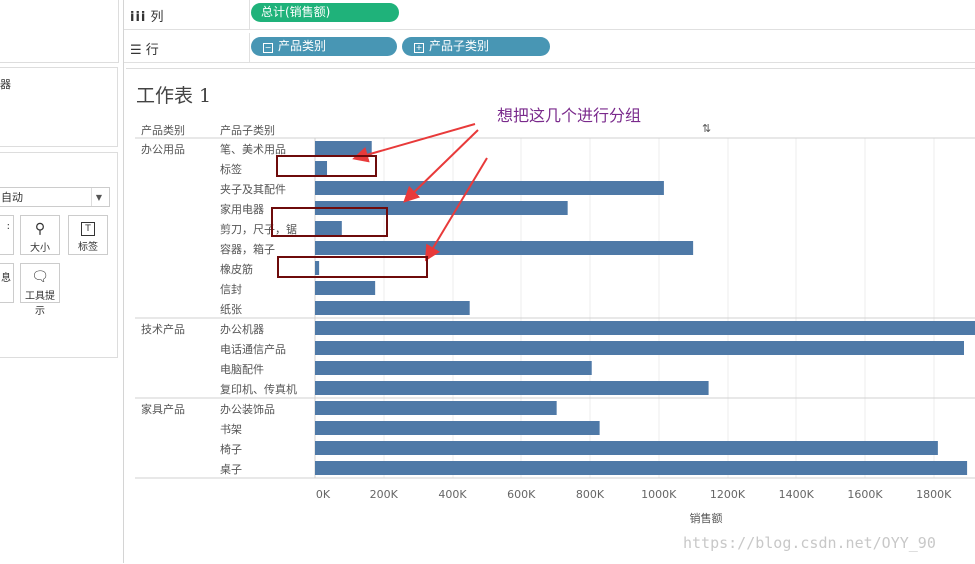  Describe the element at coordinates (452, 494) in the screenshot. I see `x-tick-label: 400K` at that location.